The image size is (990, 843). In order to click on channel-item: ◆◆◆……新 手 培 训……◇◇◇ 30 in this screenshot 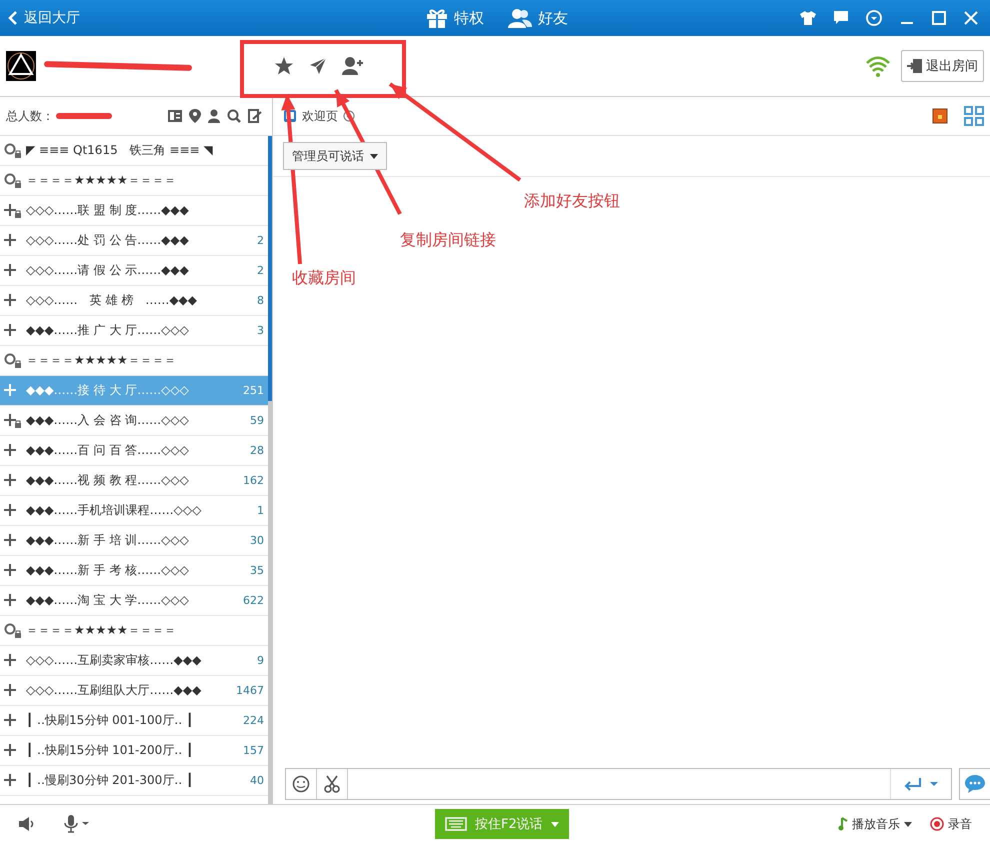, I will do `click(134, 541)`.